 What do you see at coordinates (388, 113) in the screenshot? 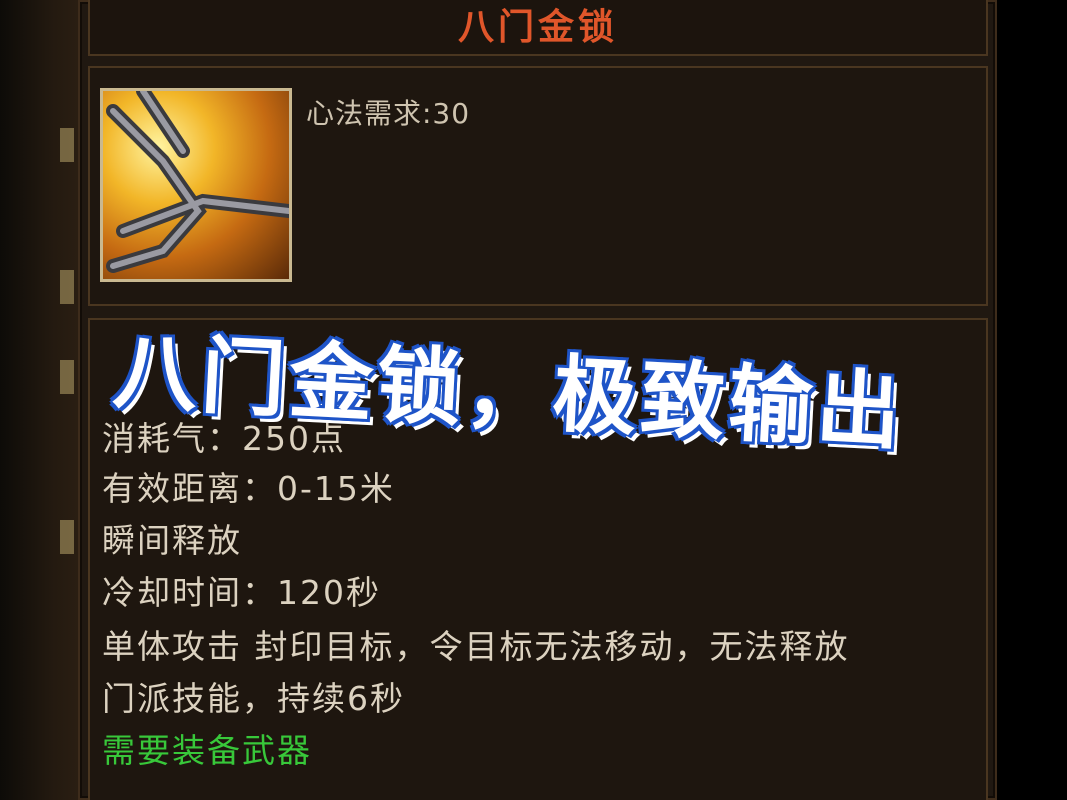
I see `skill-requirement: 心法需求:30` at bounding box center [388, 113].